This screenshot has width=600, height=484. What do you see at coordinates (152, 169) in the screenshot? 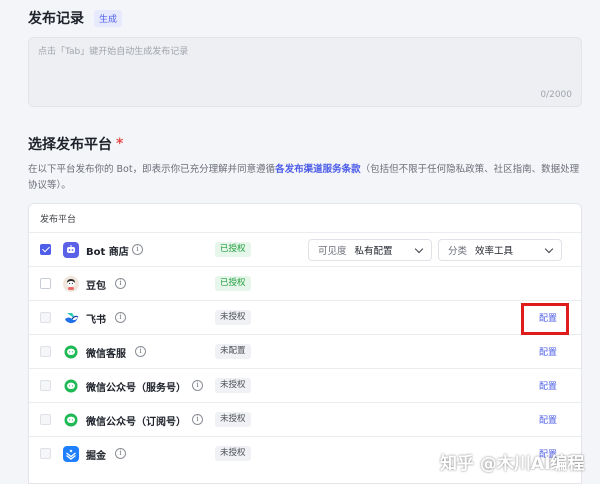
I see `desc-prefix: 在以下平台发布你的 Bot，即表示你已充分理解并同意遵循` at bounding box center [152, 169].